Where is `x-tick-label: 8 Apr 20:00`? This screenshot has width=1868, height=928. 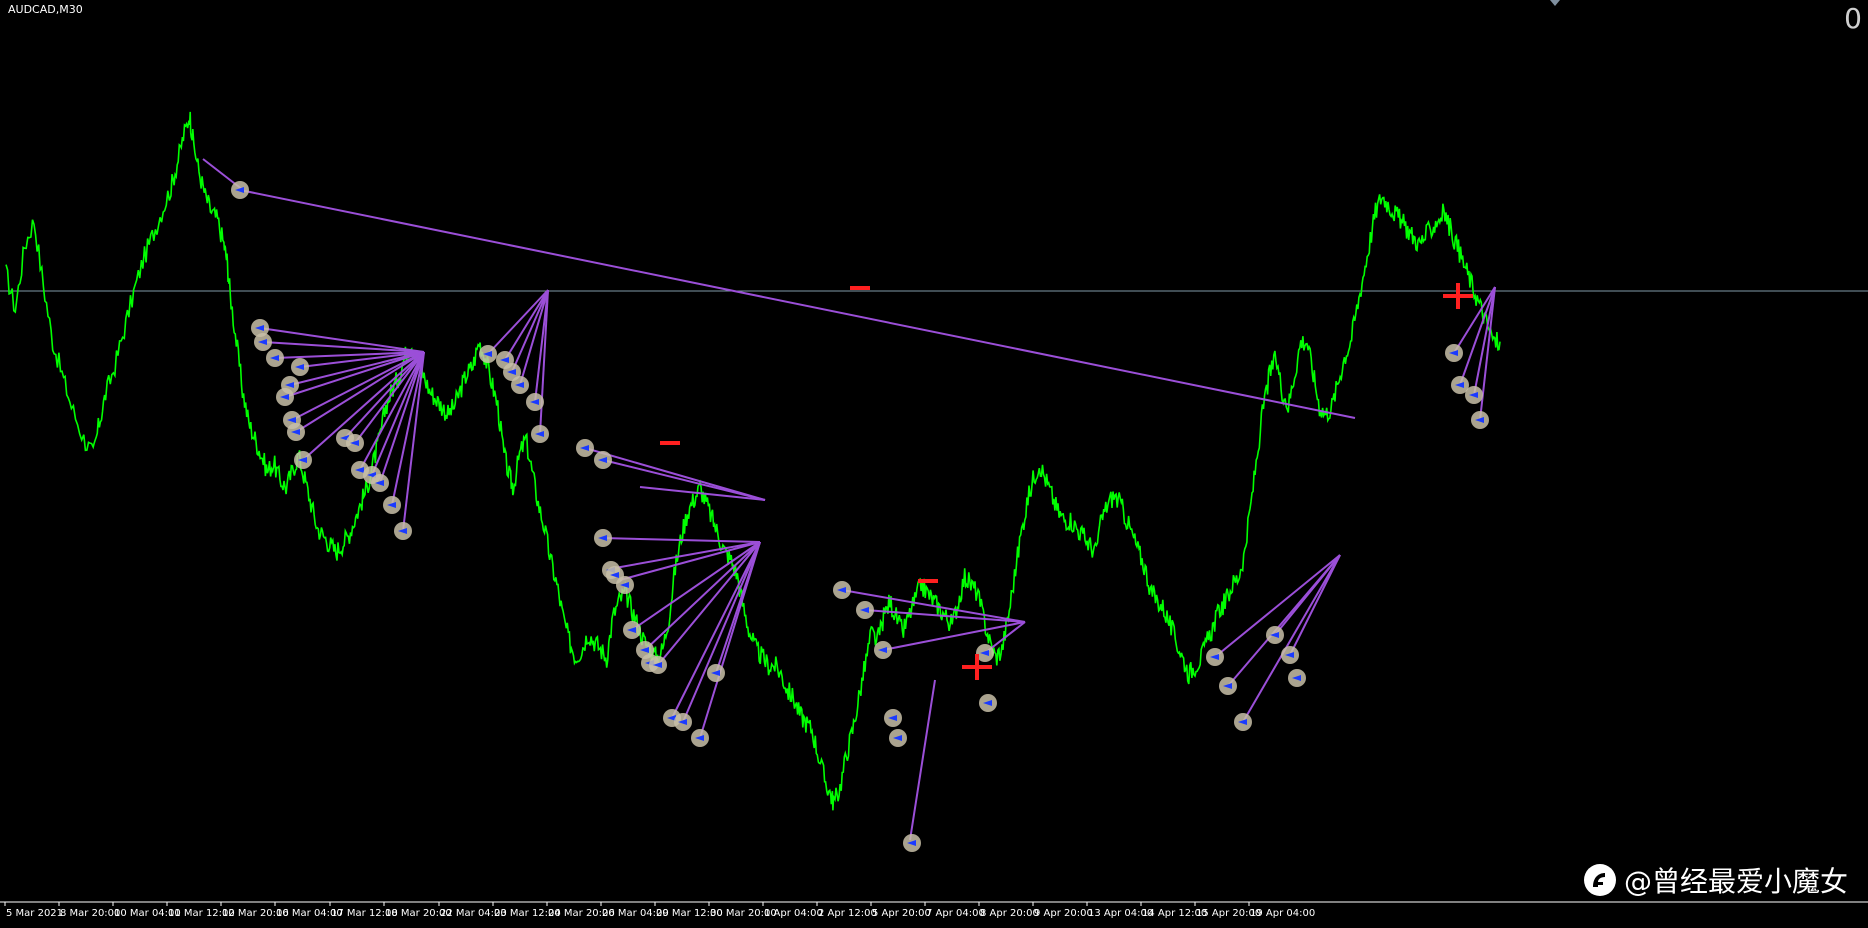 x-tick-label: 8 Apr 20:00 is located at coordinates (1009, 913).